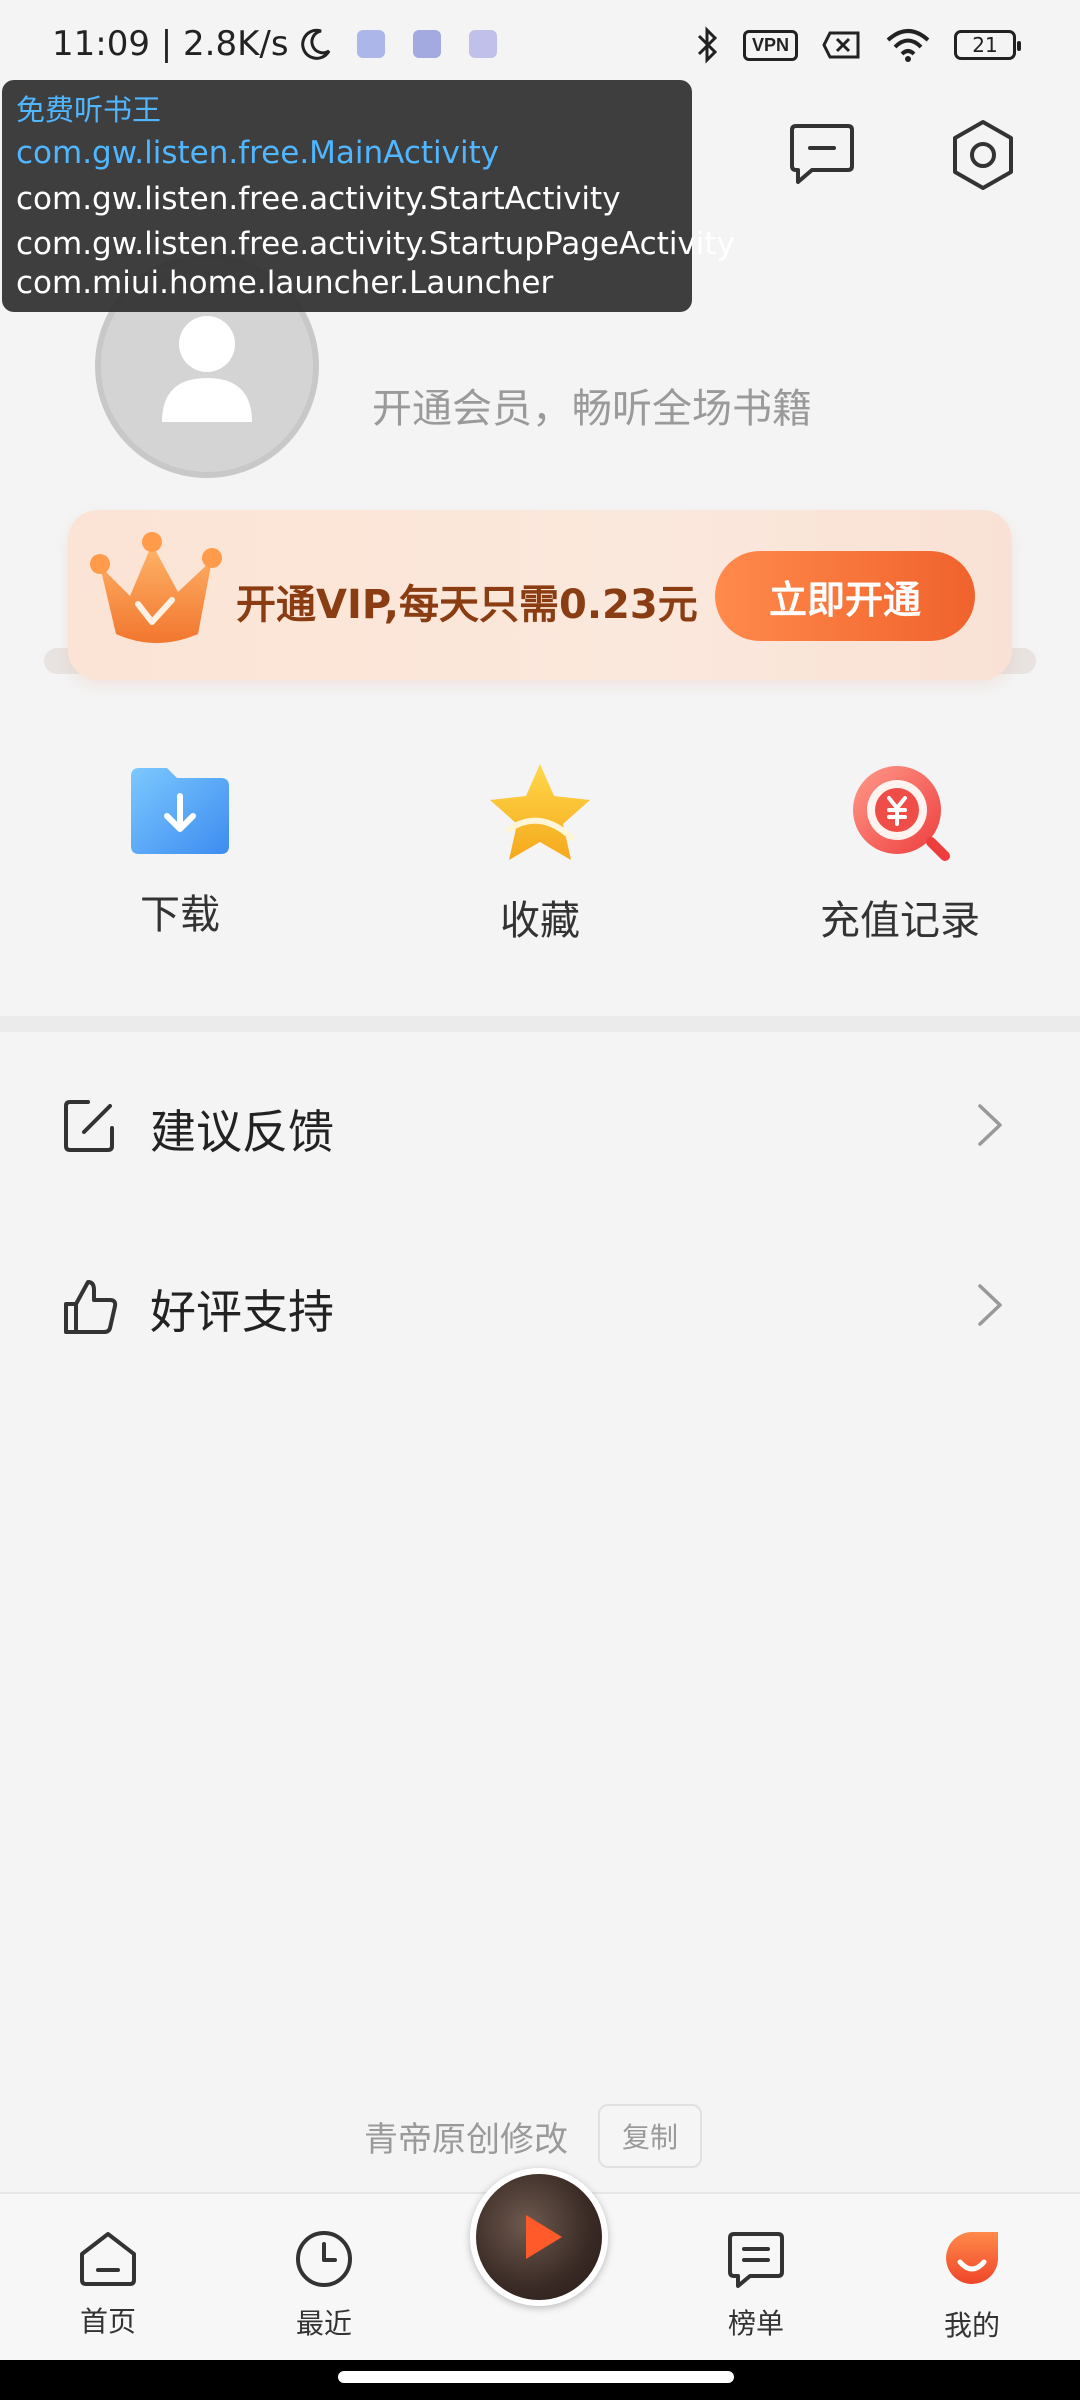 Image resolution: width=1080 pixels, height=2400 pixels. What do you see at coordinates (972, 2258) in the screenshot?
I see `profile-circle-icon` at bounding box center [972, 2258].